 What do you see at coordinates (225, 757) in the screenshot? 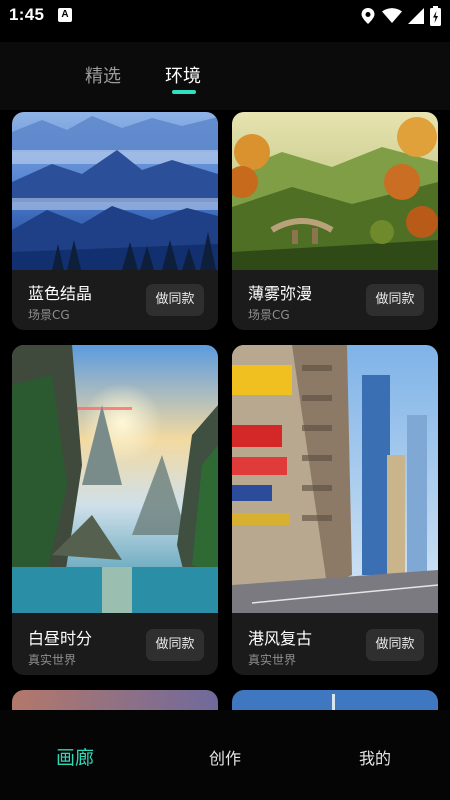
I see `nav-create: 创作` at bounding box center [225, 757].